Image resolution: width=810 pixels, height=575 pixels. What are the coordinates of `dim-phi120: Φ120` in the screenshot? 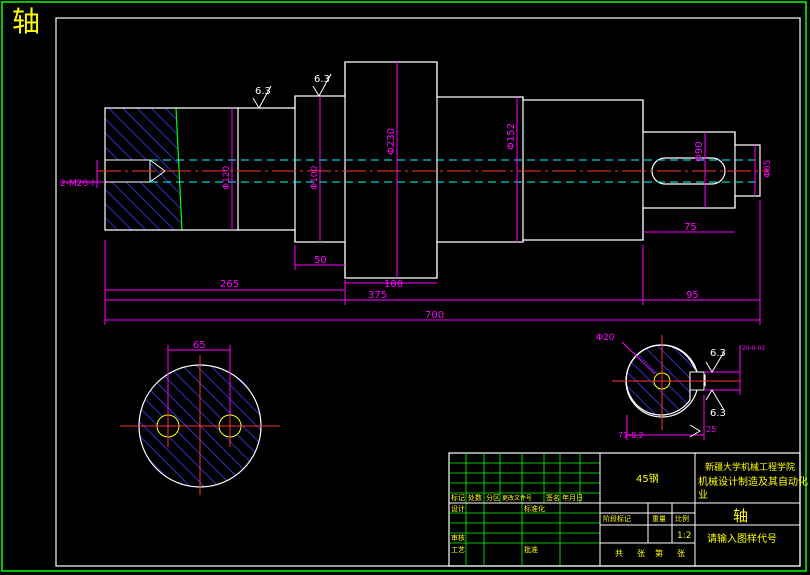 It's located at (227, 177).